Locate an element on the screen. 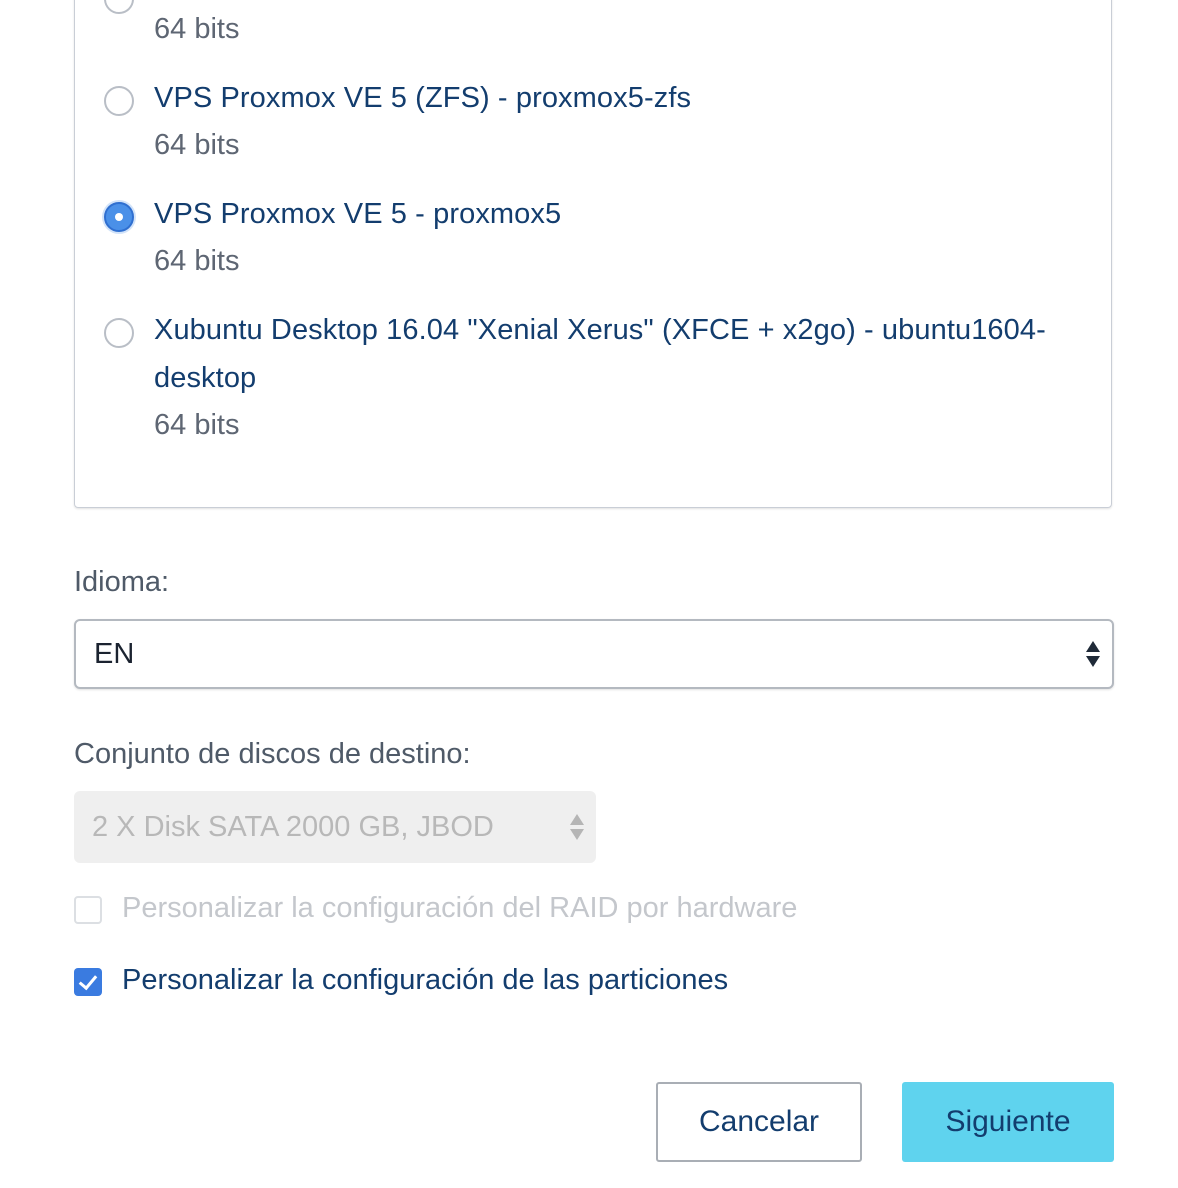 This screenshot has height=1188, width=1178. cancel-button: Cancelar is located at coordinates (759, 1122).